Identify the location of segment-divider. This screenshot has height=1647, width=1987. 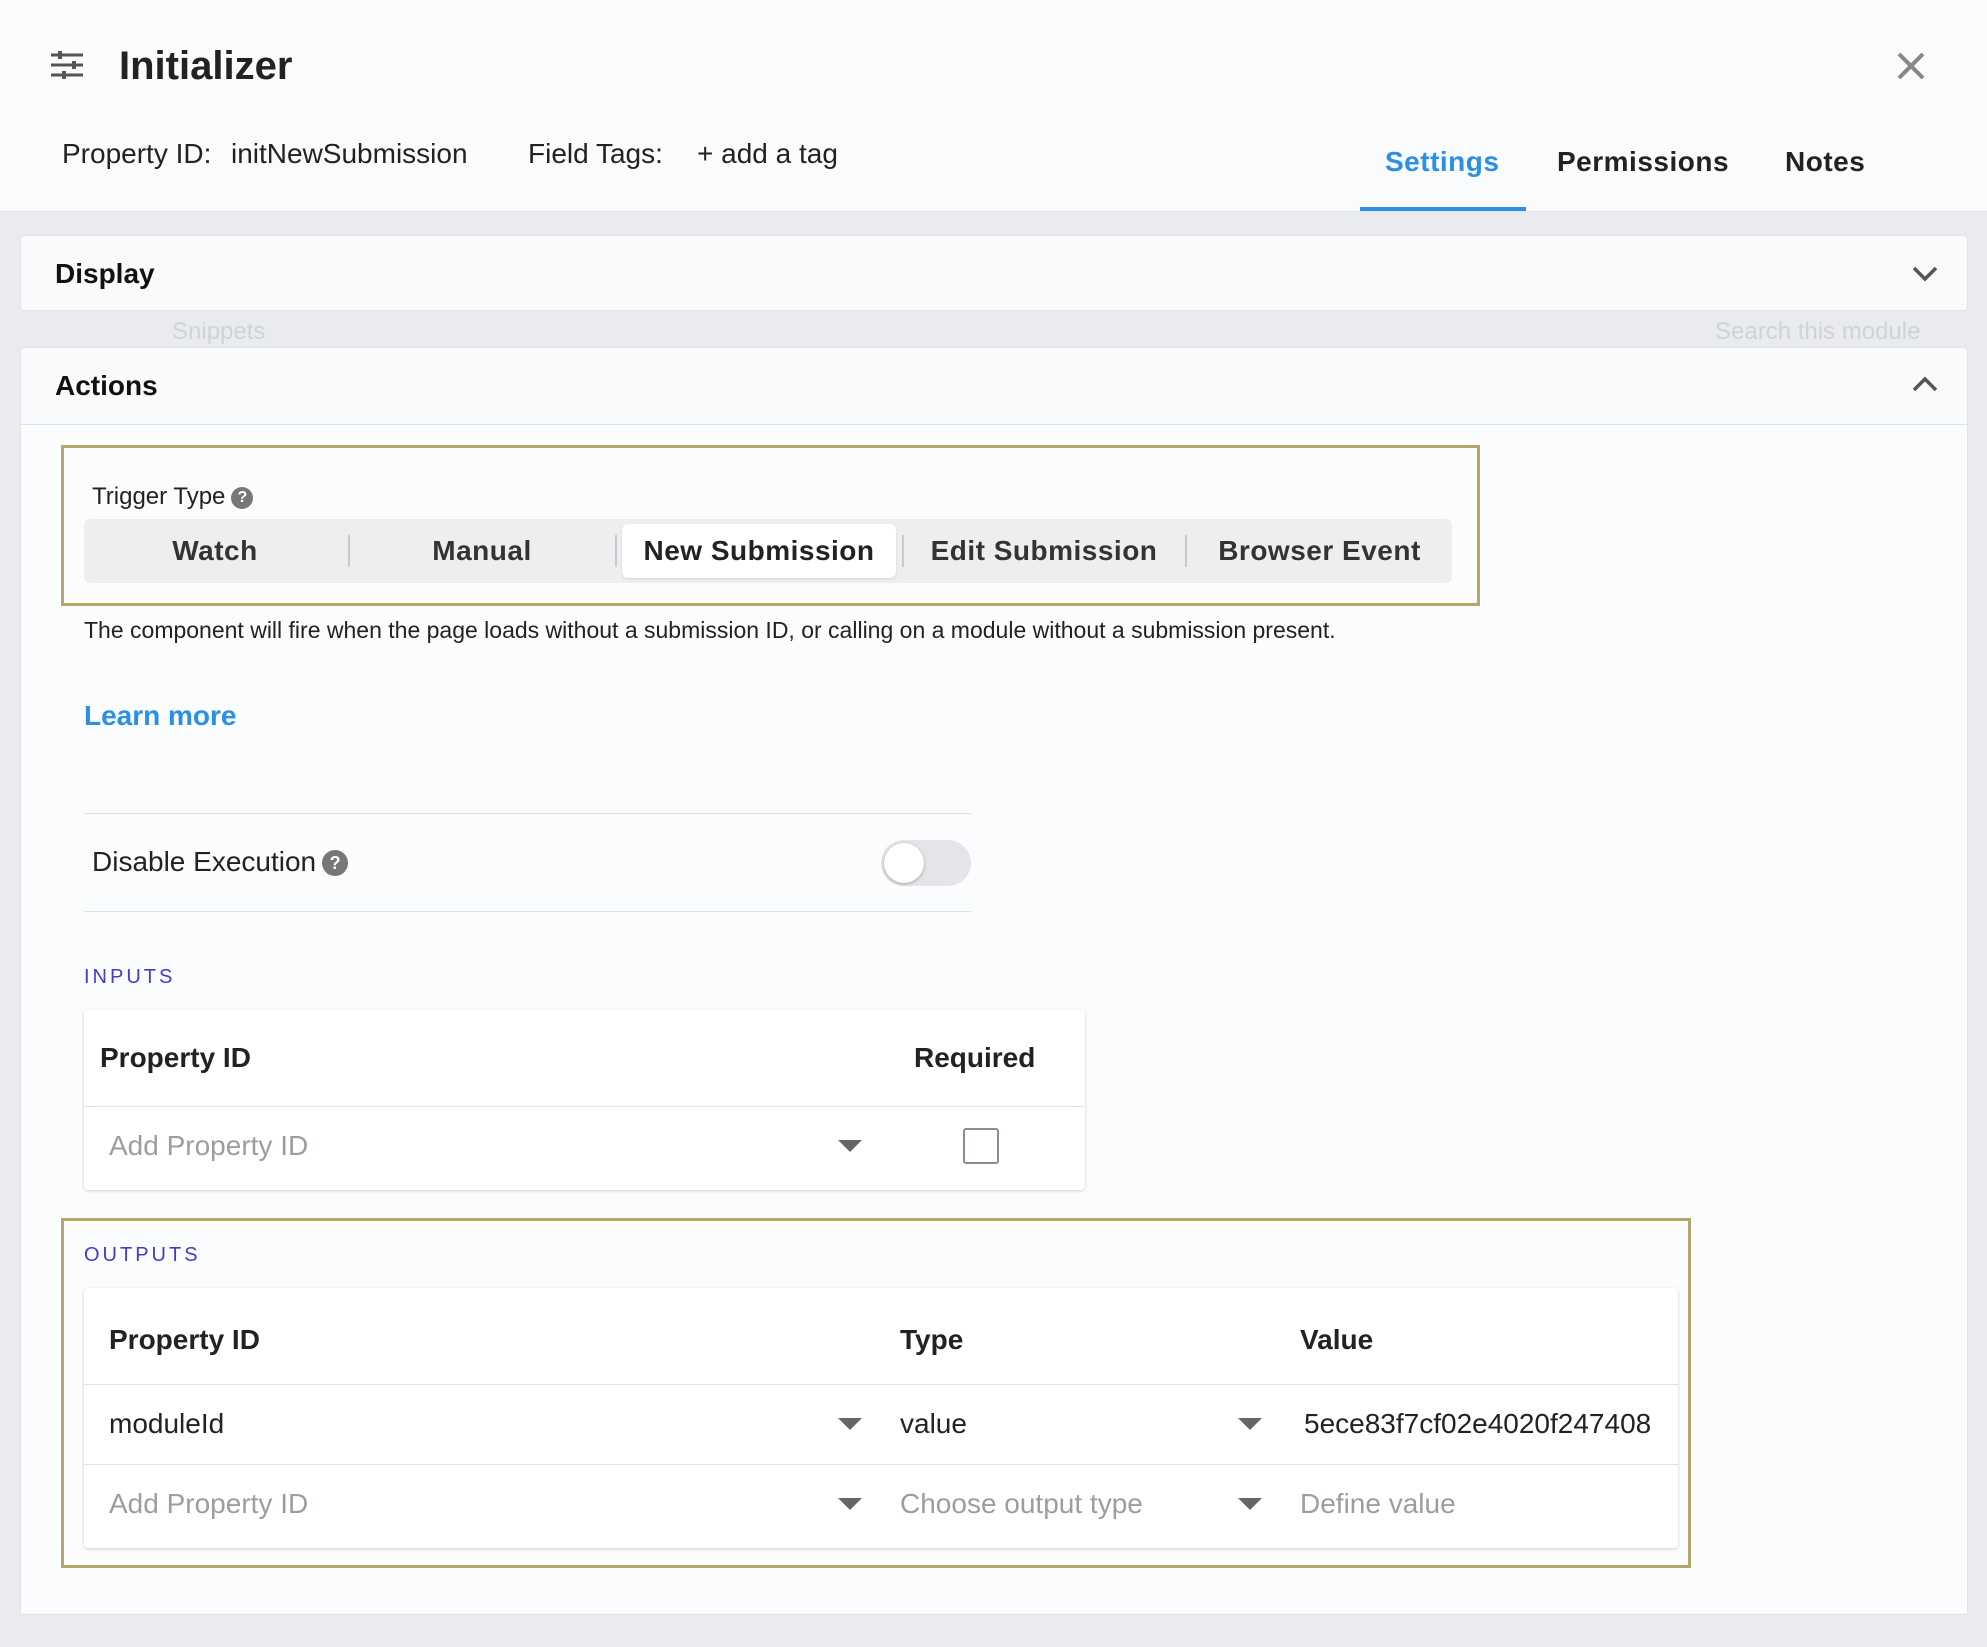
(616, 551).